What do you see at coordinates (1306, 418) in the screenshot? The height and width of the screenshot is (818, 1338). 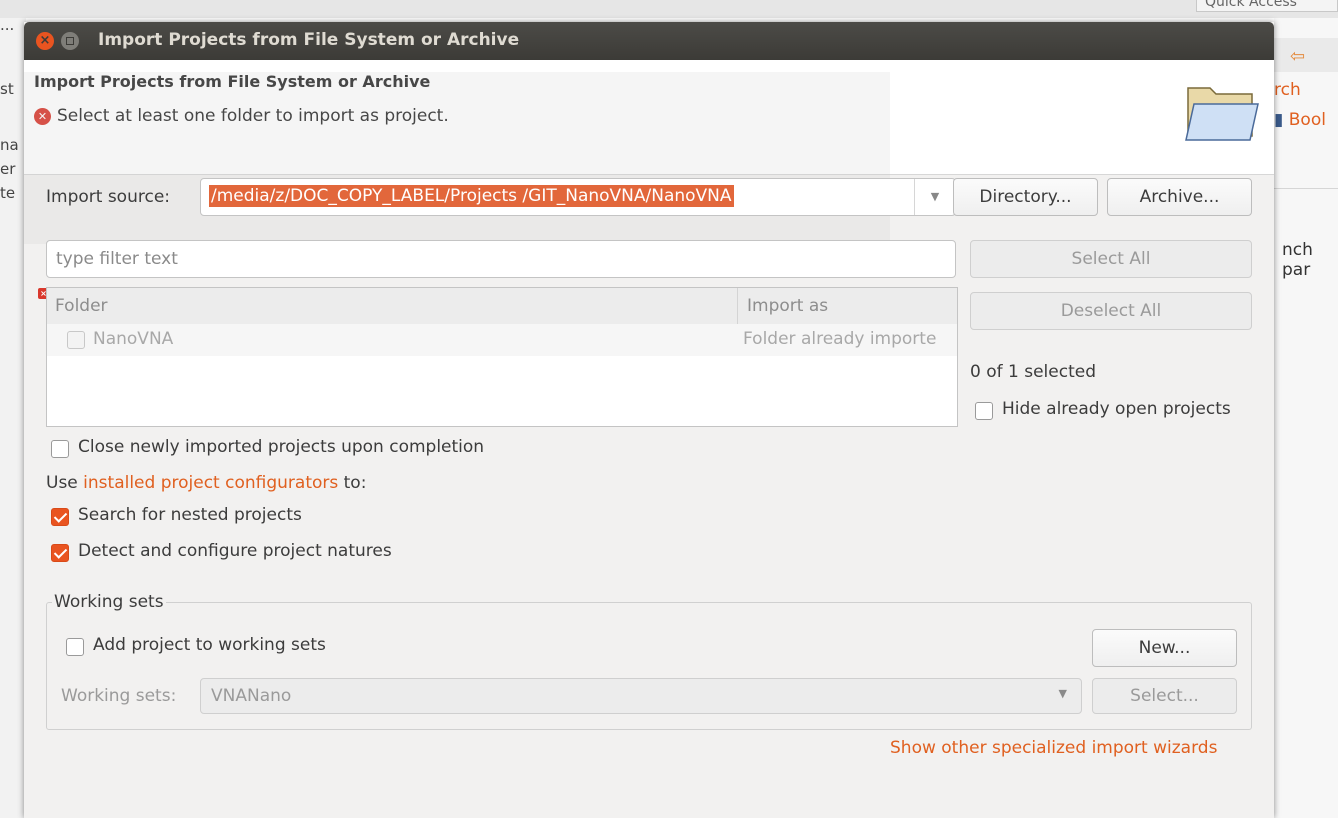 I see `ide-right-panel: ⇦ rch ▮ Bool nch par` at bounding box center [1306, 418].